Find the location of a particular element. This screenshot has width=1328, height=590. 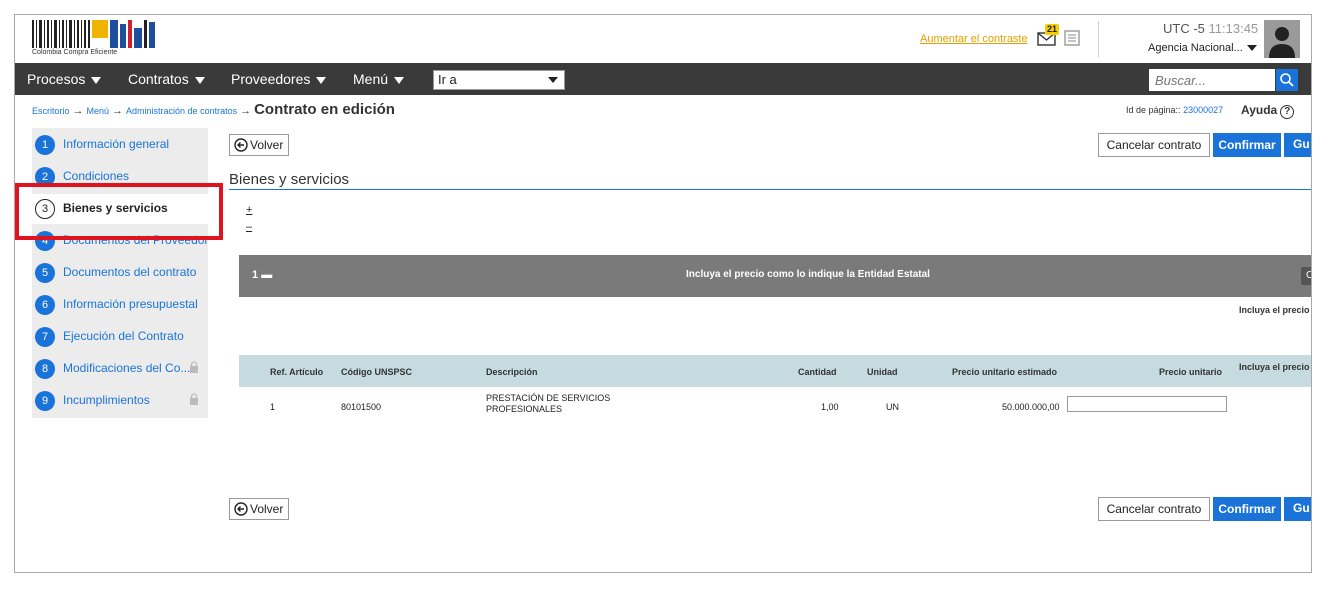

collapse-group-icon: ▬ is located at coordinates (266, 275).